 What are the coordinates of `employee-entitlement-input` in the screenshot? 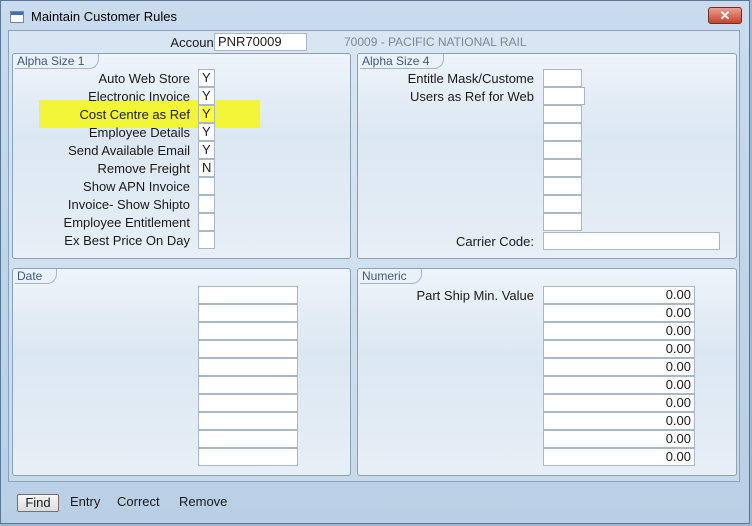 It's located at (206, 222).